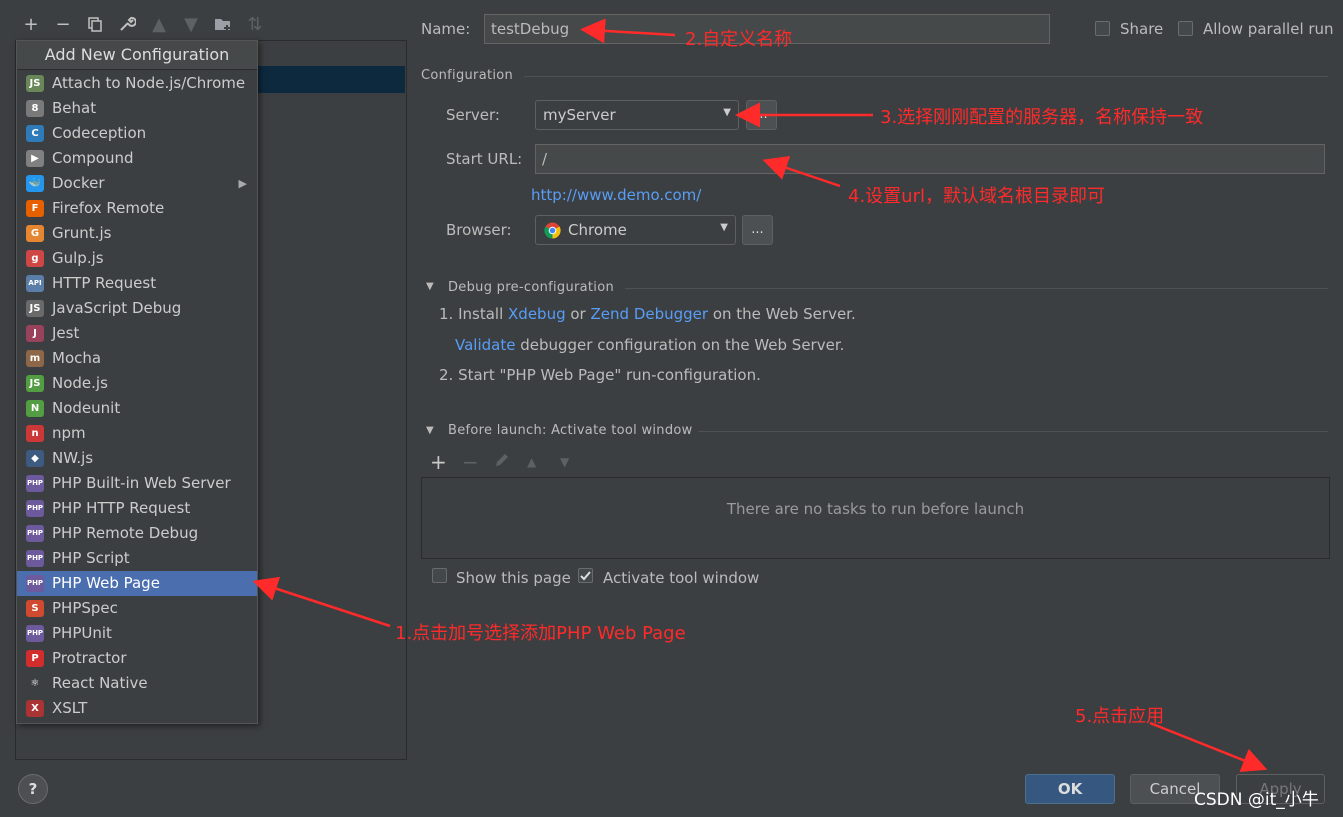  Describe the element at coordinates (540, 633) in the screenshot. I see `annotation-1: 1.点击加号选择添加PHP Web Page` at that location.